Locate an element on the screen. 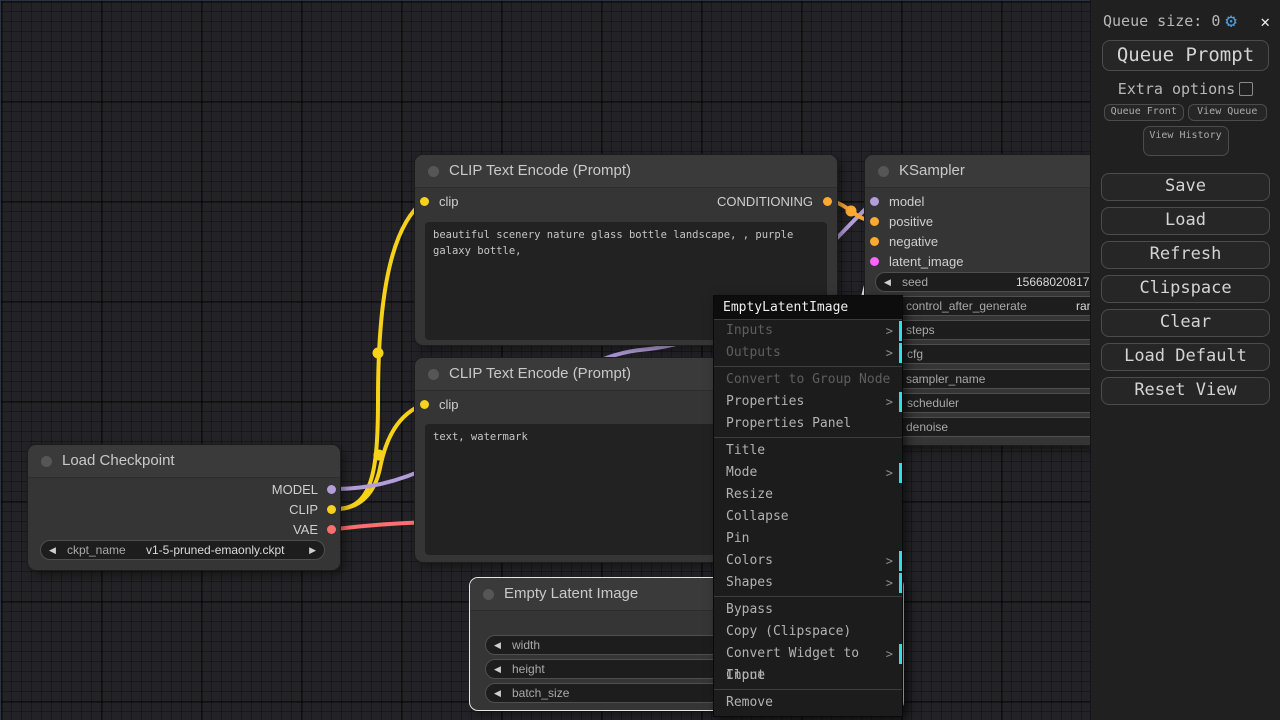 The width and height of the screenshot is (1280, 720). load-default-button: Load Default is located at coordinates (1185, 357).